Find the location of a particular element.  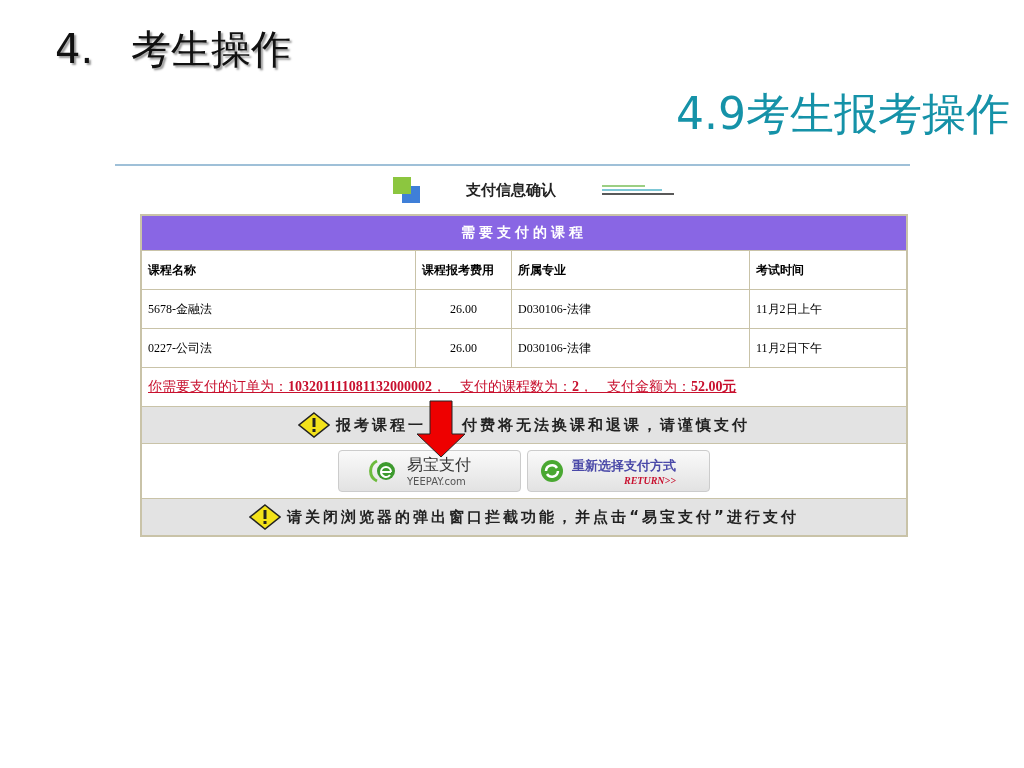

reselect-payment-button: 重新选择支付方式 RETURN>> is located at coordinates (618, 471).